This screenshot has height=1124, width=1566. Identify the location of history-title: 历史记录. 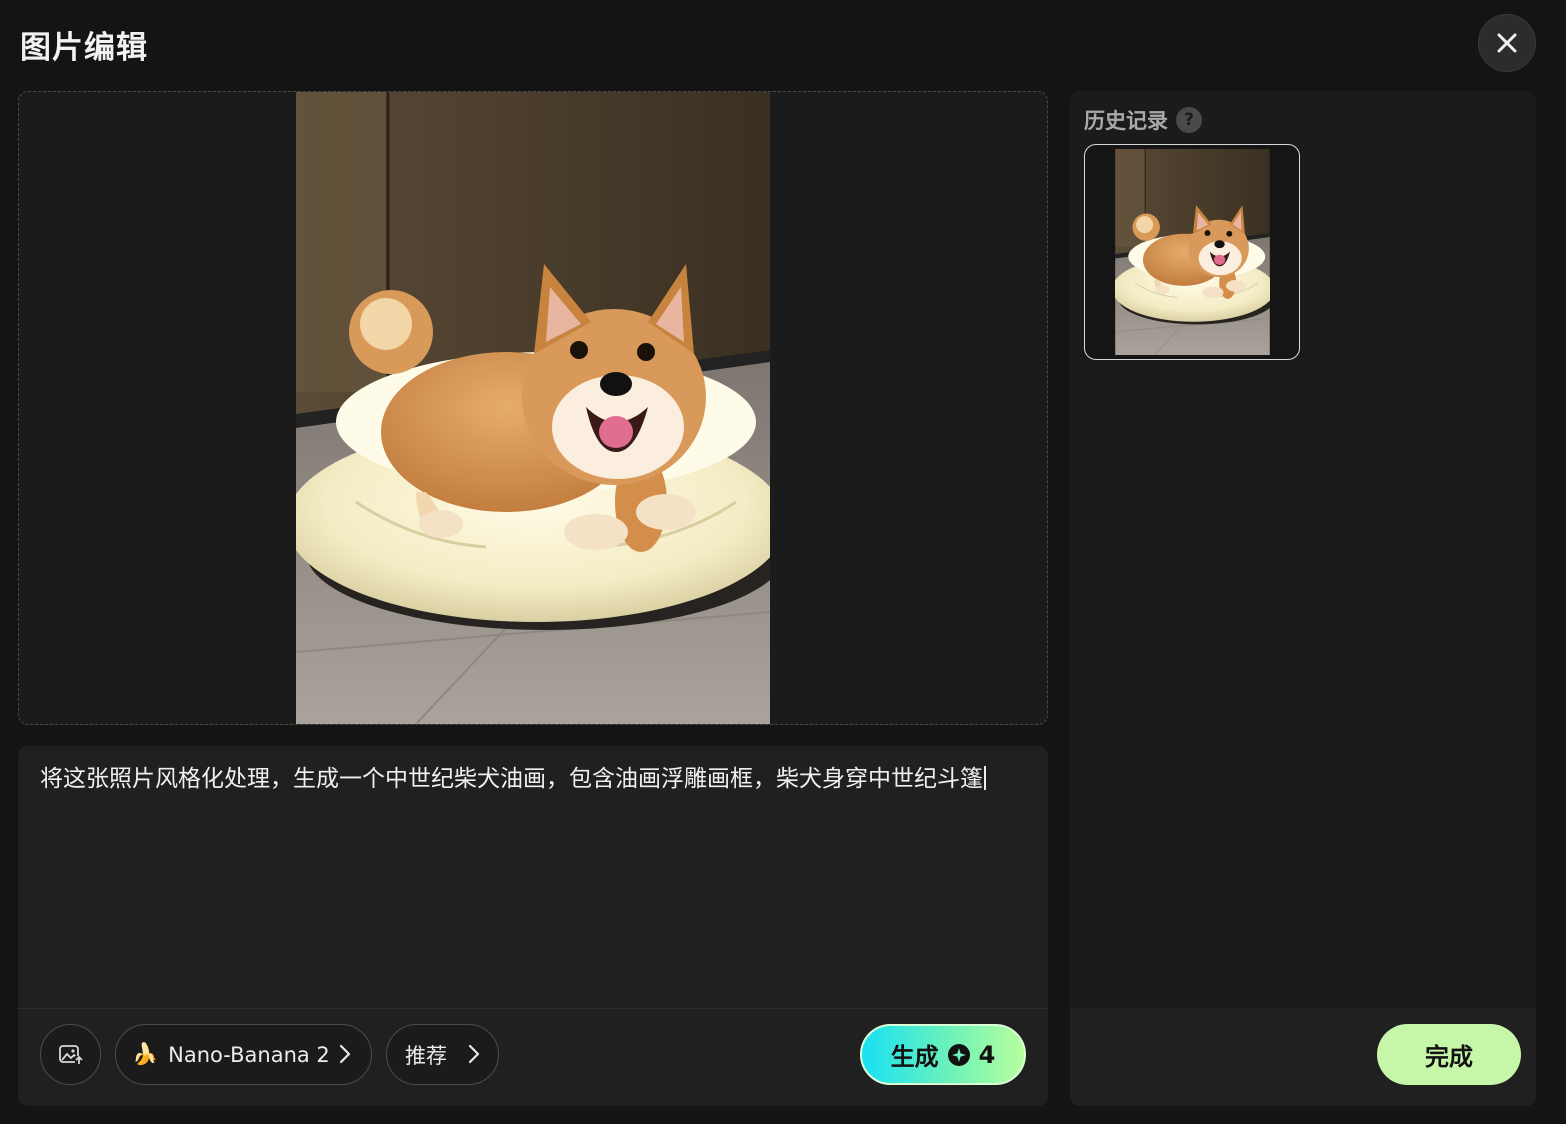
(1126, 121).